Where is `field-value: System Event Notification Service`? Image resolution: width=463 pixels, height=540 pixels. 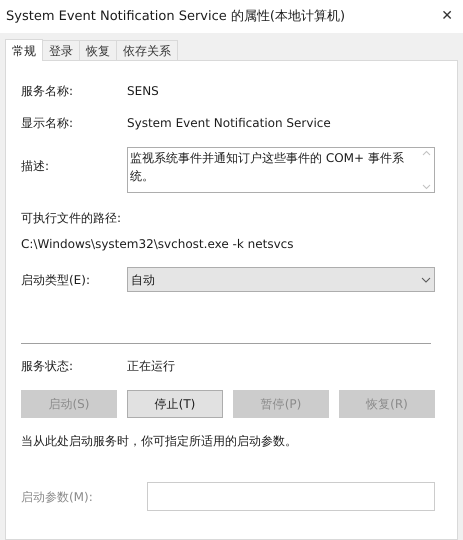
field-value: System Event Notification Service is located at coordinates (229, 123).